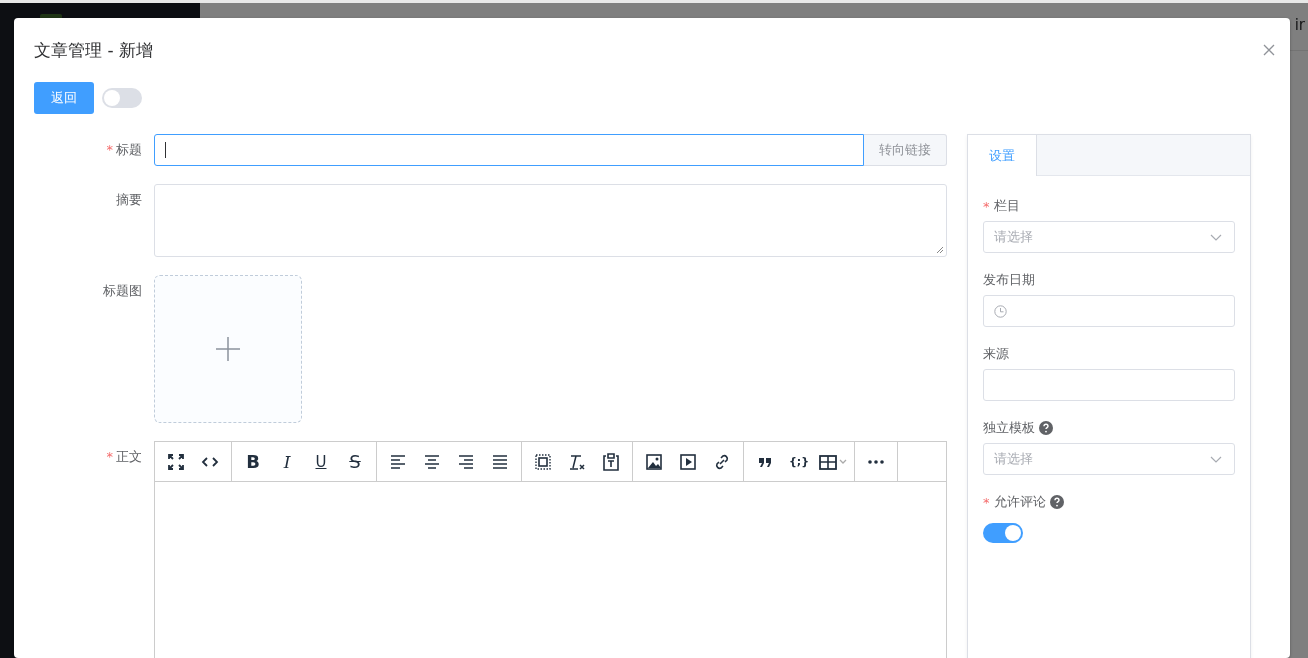 This screenshot has height=658, width=1308. Describe the element at coordinates (129, 150) in the screenshot. I see `field-label: 标题` at that location.